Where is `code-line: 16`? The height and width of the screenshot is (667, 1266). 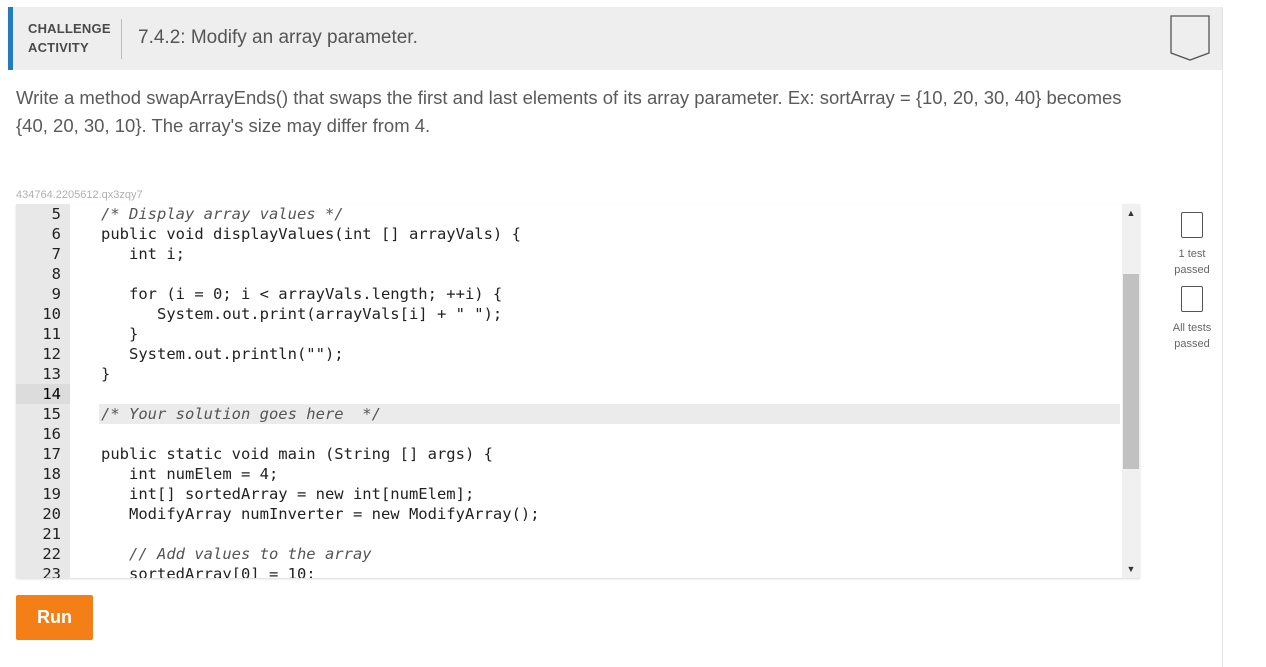 code-line: 16 is located at coordinates (568, 434).